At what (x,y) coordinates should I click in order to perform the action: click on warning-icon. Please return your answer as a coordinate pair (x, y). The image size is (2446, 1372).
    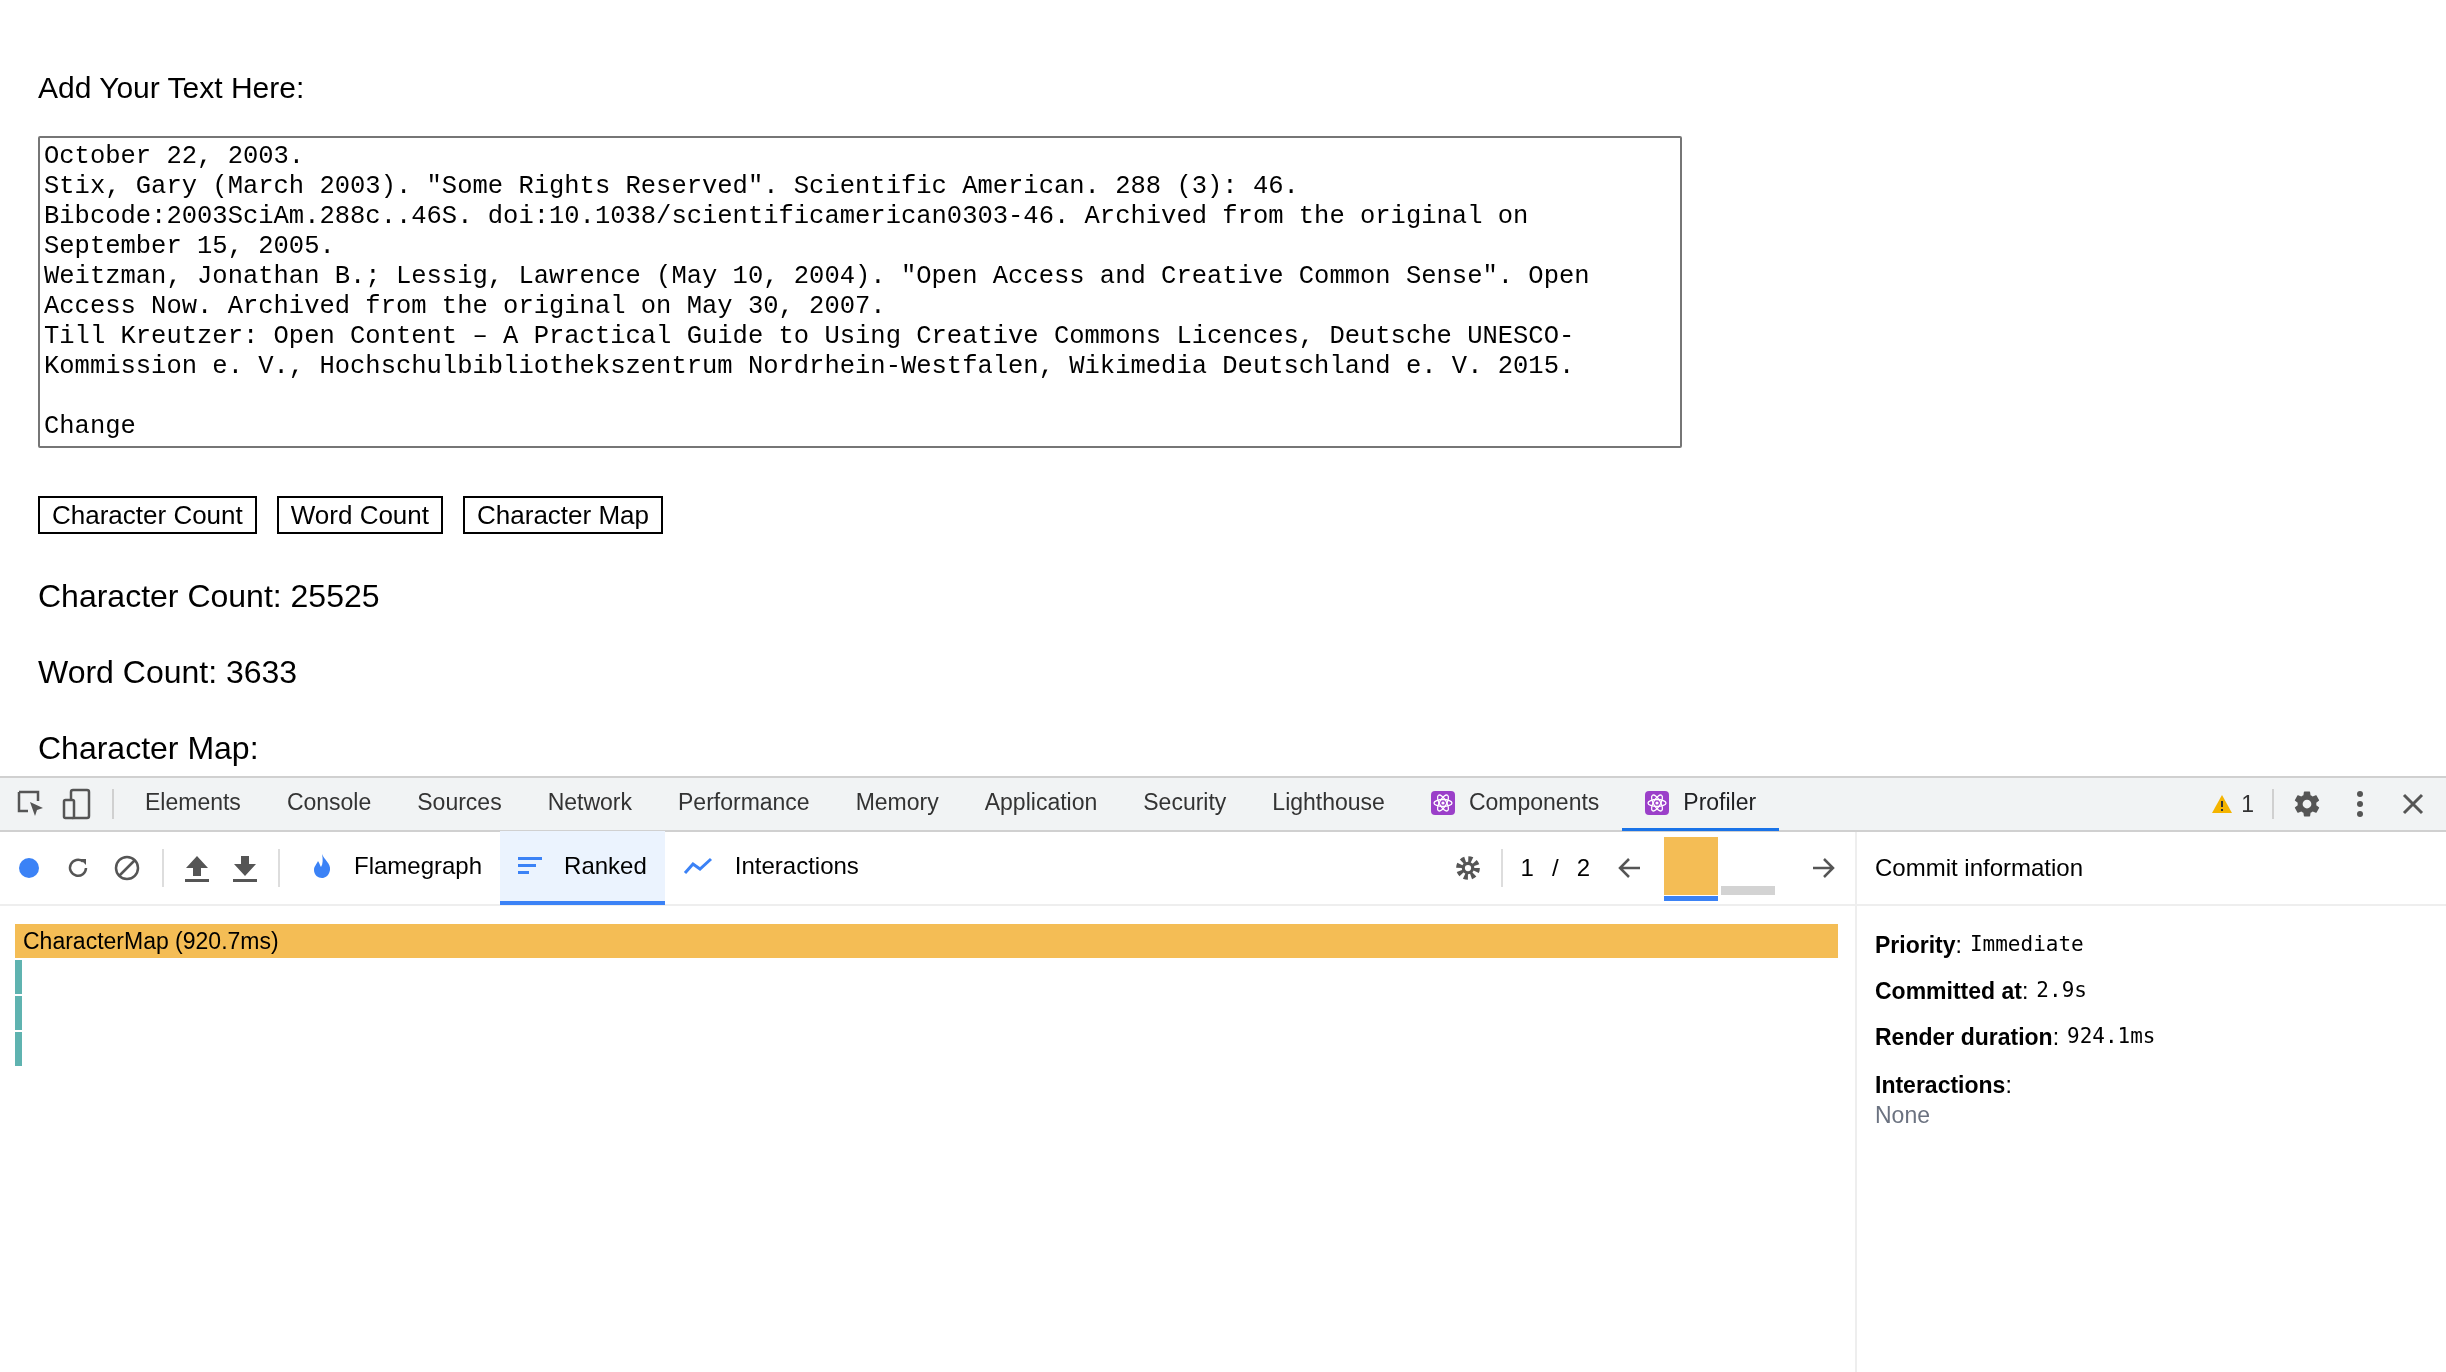
    Looking at the image, I should click on (2222, 804).